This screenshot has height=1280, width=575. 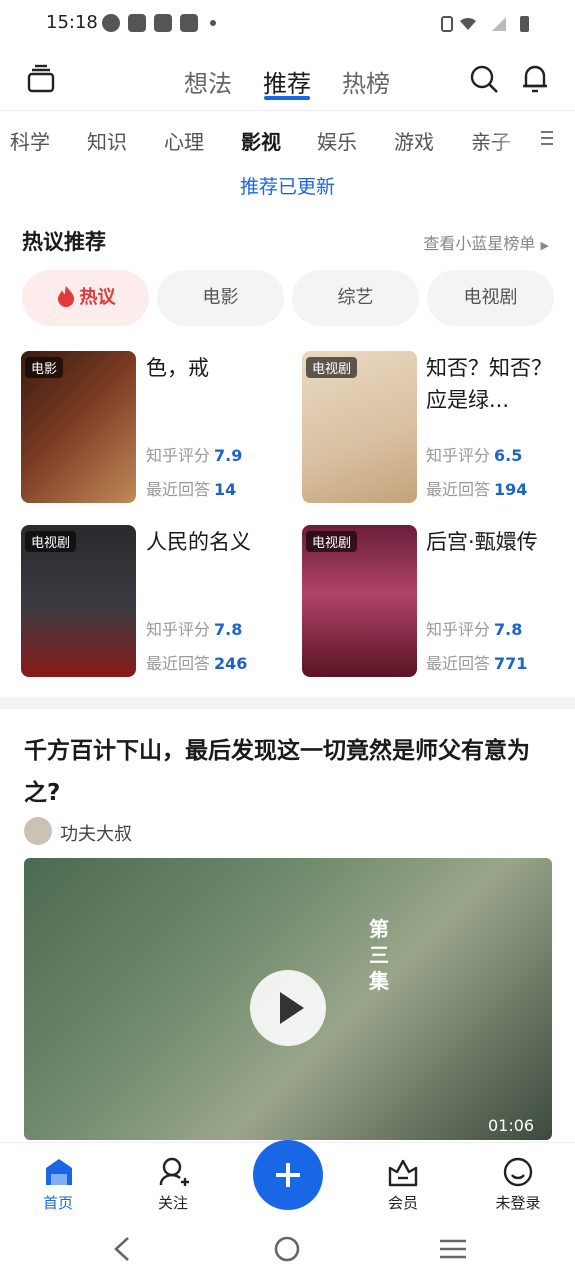 I want to click on poster-image: 电影, so click(x=78, y=427).